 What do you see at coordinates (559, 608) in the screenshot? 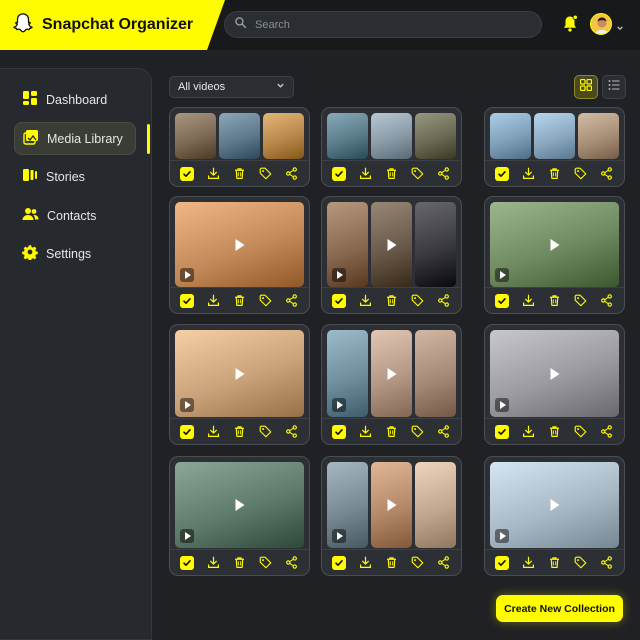
I see `create-collection-button: Create New Collection` at bounding box center [559, 608].